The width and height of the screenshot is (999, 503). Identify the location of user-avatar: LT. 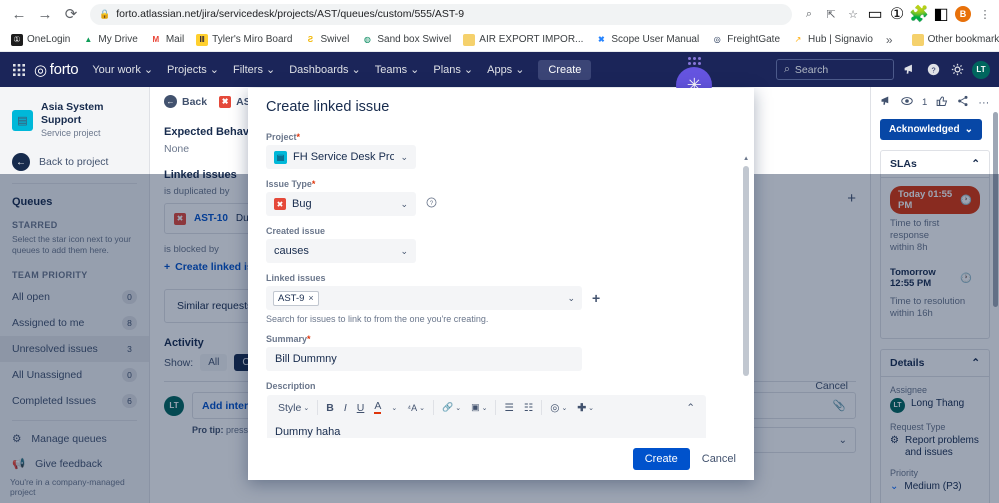
(981, 69).